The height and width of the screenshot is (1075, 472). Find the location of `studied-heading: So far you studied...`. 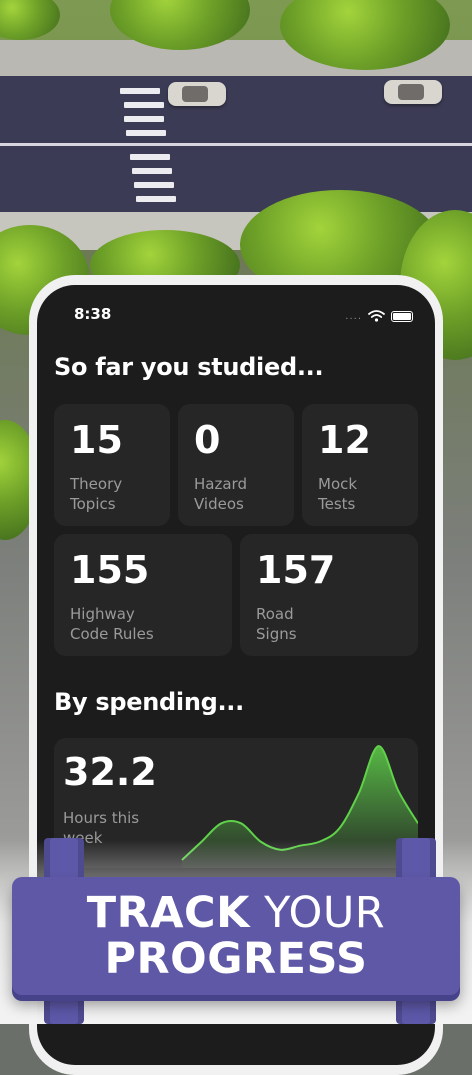

studied-heading: So far you studied... is located at coordinates (189, 367).